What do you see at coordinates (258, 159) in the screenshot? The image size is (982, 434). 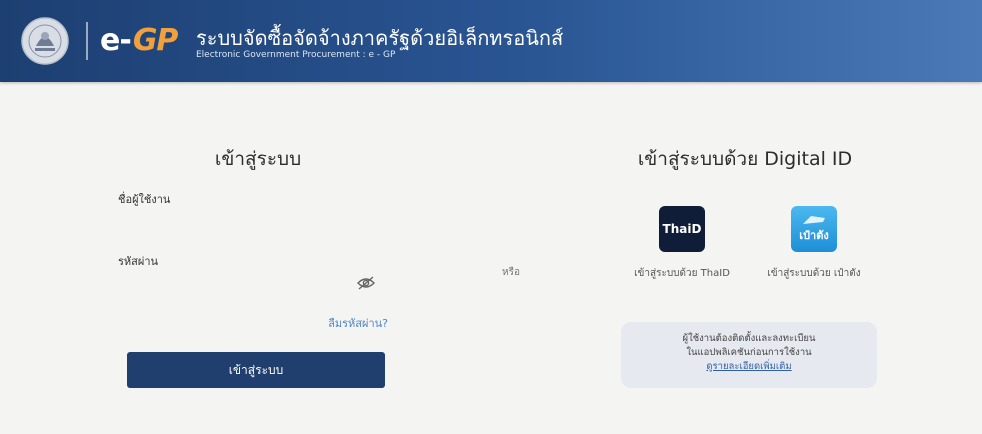 I see `login-title: เข้าสู่ระบบ` at bounding box center [258, 159].